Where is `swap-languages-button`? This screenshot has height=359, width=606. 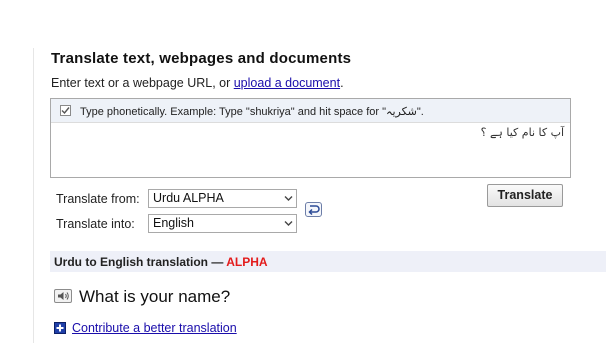
swap-languages-button is located at coordinates (313, 209).